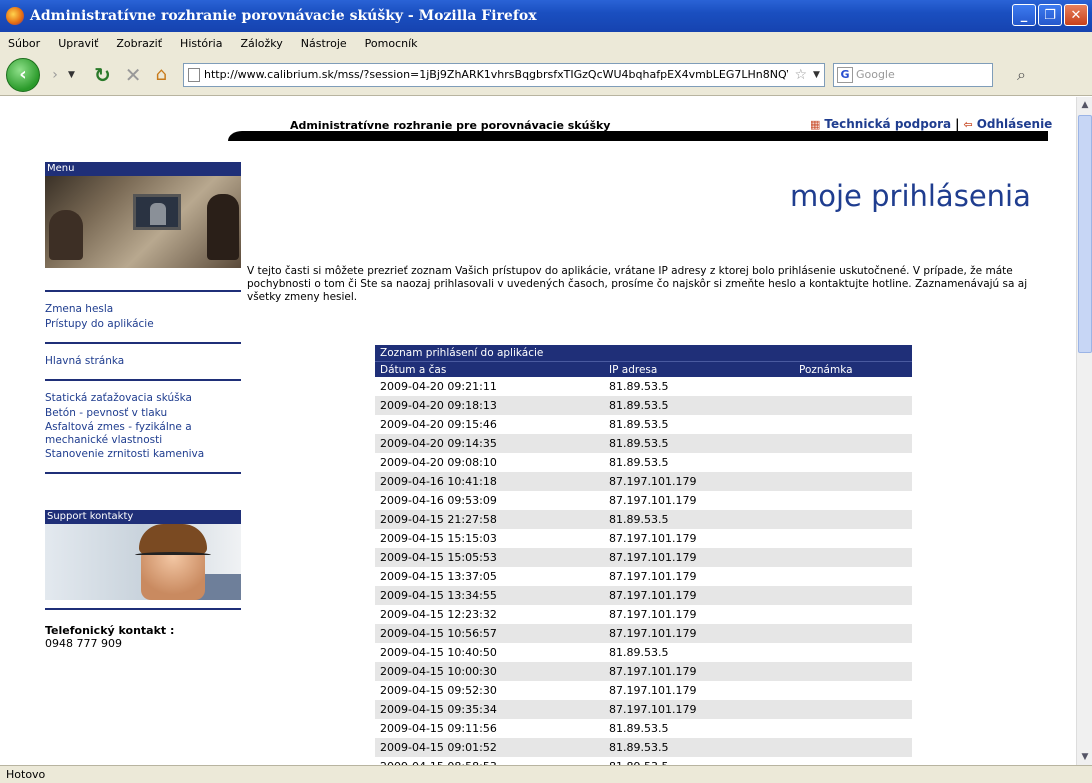  Describe the element at coordinates (201, 43) in the screenshot. I see `menu-history: História` at that location.